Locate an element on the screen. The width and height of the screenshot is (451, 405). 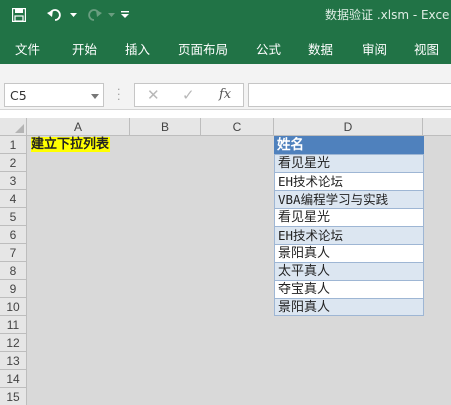
row-header: 8 is located at coordinates (13, 271).